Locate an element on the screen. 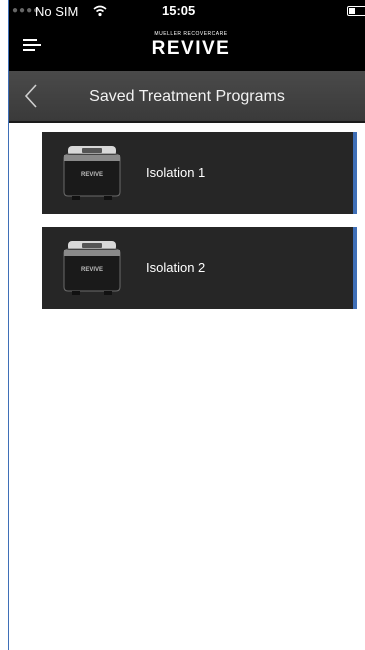 This screenshot has width=365, height=650. battery-icon is located at coordinates (356, 11).